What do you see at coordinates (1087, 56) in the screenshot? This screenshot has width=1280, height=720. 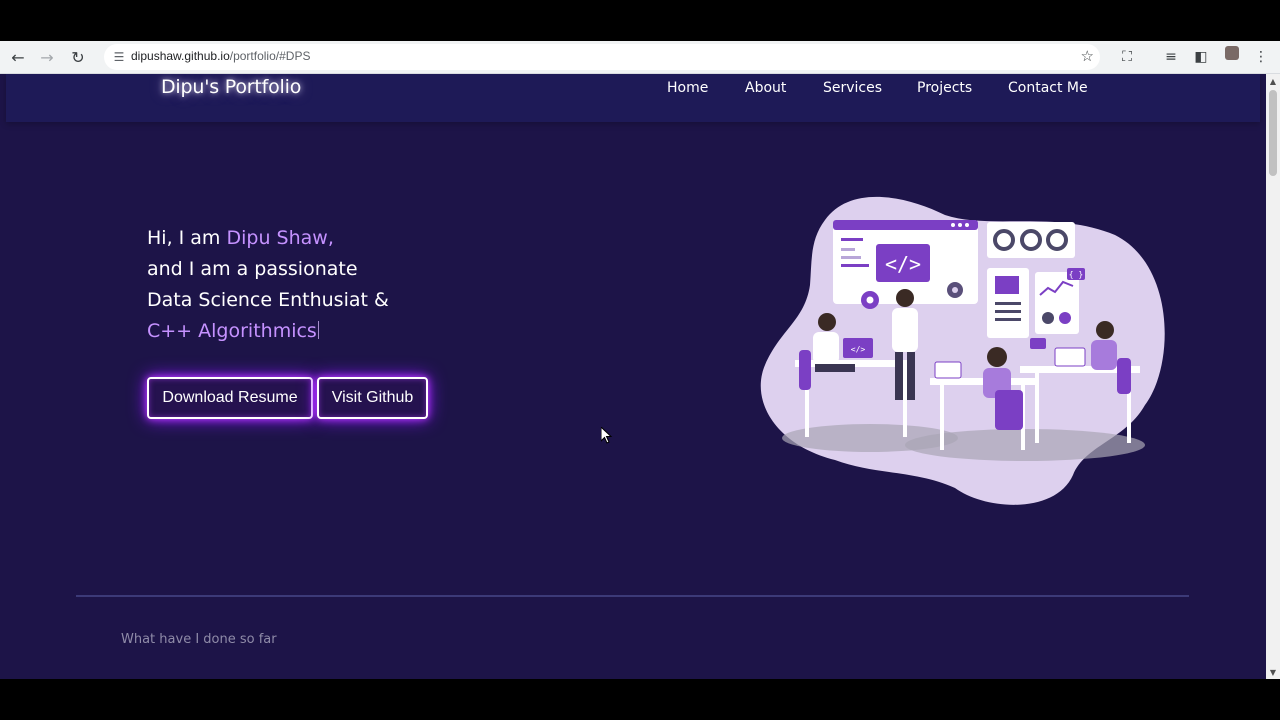 I see `bookmark-star-icon: ☆` at bounding box center [1087, 56].